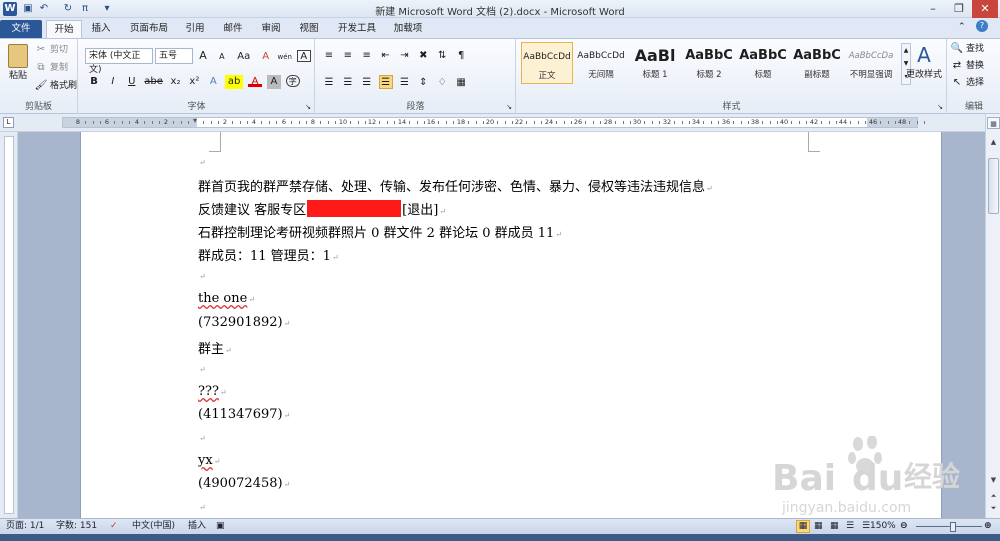  I want to click on font-size-select: 五号, so click(174, 56).